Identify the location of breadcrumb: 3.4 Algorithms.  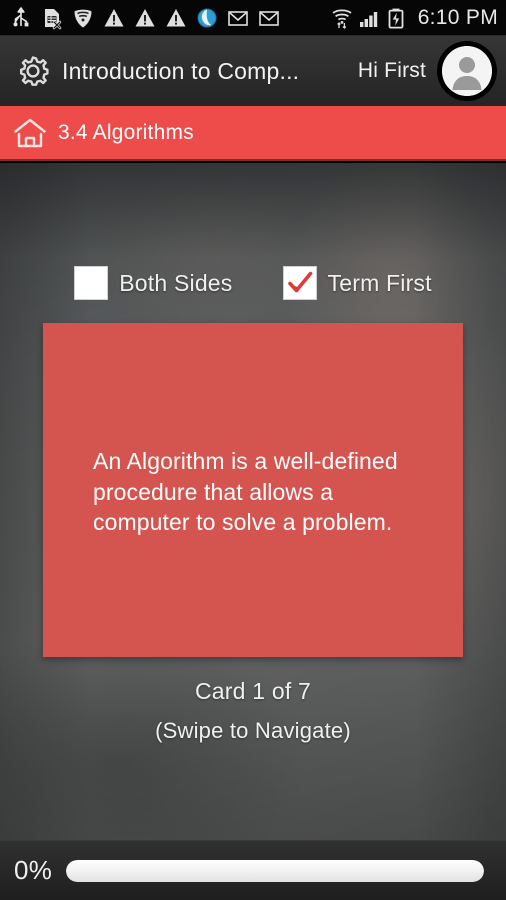
(253, 133).